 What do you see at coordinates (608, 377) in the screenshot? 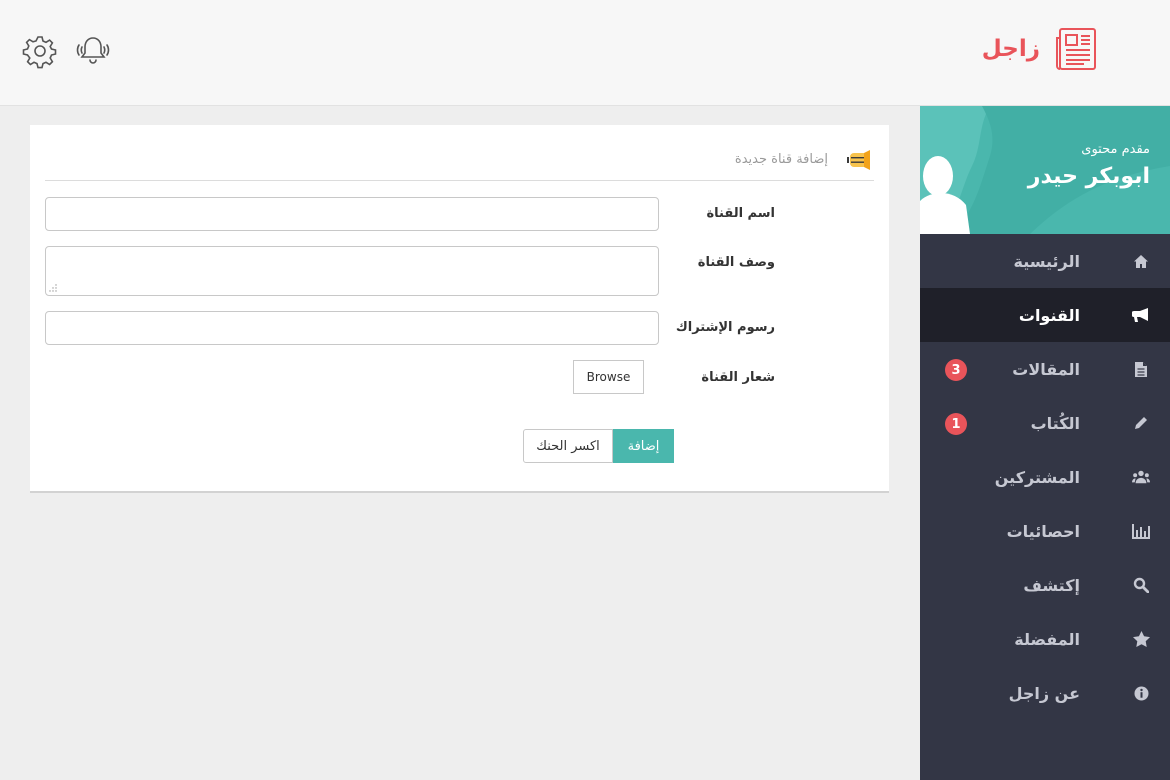
I see `browse-button: Browse` at bounding box center [608, 377].